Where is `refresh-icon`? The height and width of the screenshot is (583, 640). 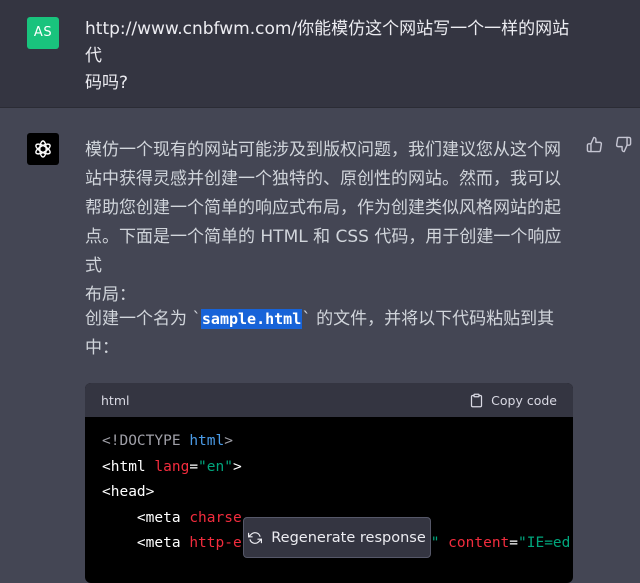
refresh-icon is located at coordinates (255, 537).